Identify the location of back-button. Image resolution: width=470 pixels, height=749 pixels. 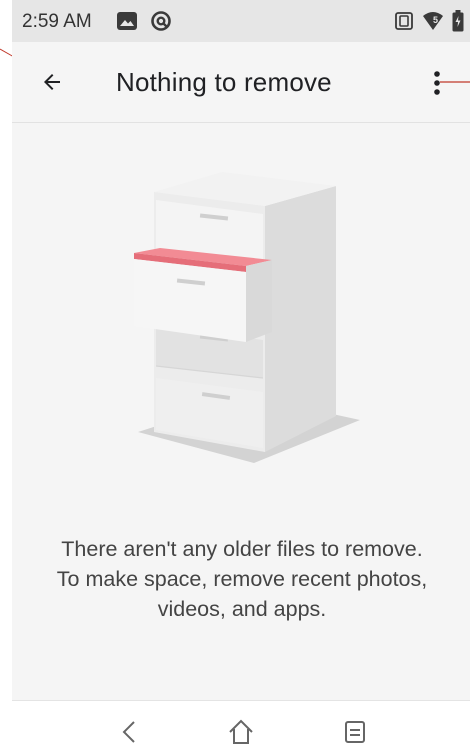
(52, 82).